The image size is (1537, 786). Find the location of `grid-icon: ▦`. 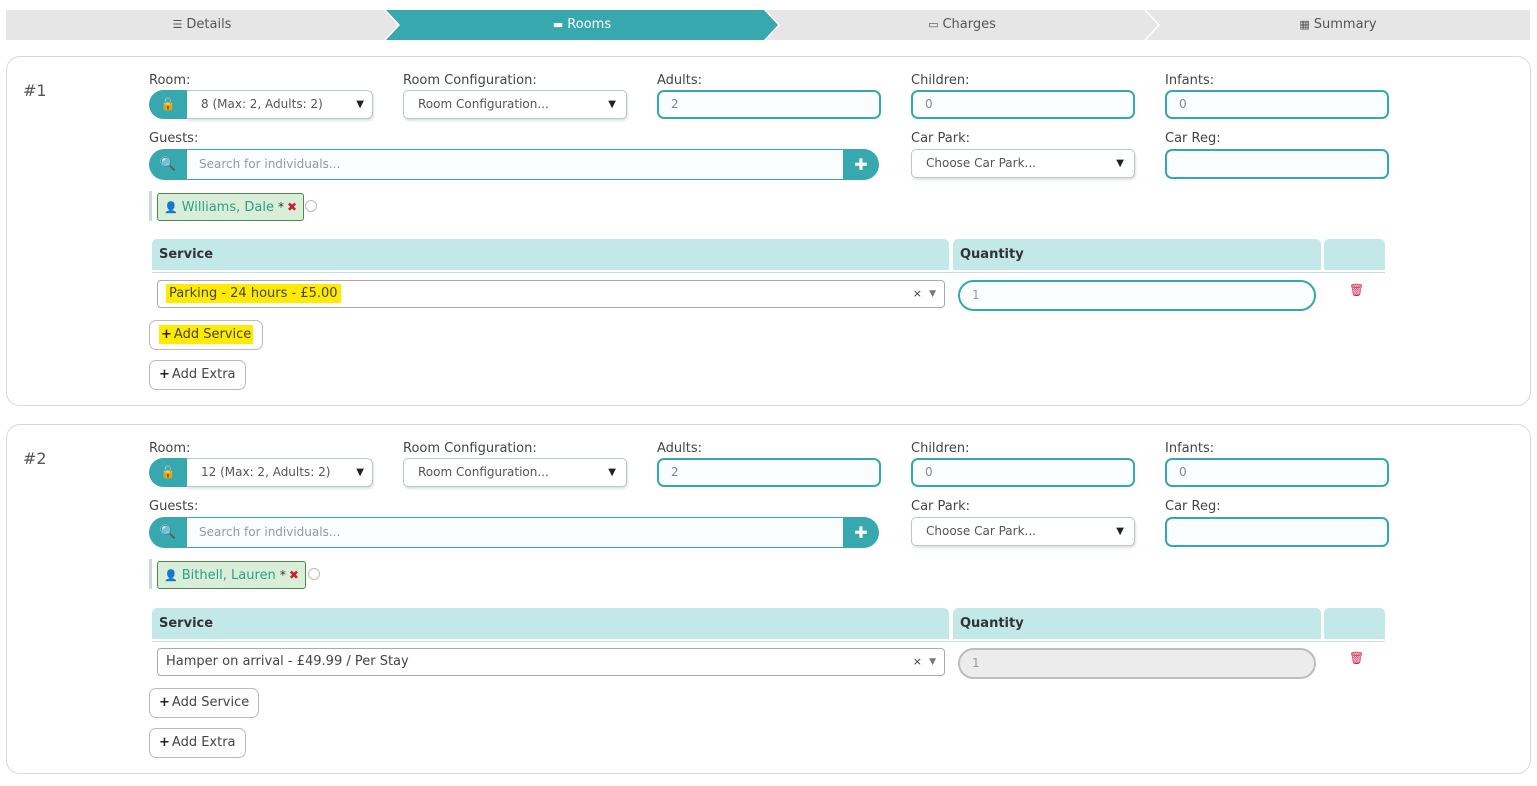

grid-icon: ▦ is located at coordinates (1304, 24).